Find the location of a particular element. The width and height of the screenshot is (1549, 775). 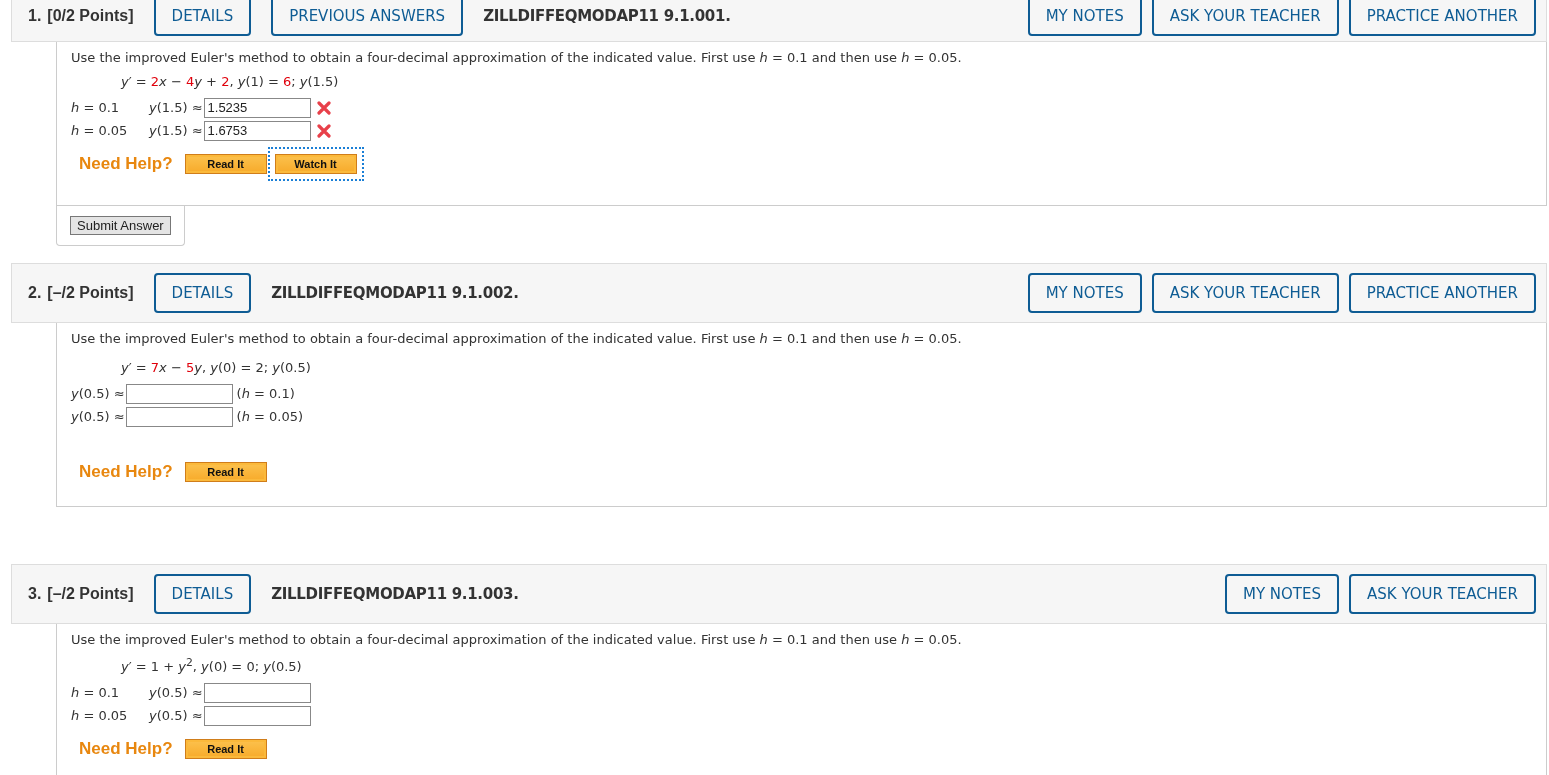

equation: y′ = 7x − 5y, y(0) = 2; y(0.5) is located at coordinates (216, 367).